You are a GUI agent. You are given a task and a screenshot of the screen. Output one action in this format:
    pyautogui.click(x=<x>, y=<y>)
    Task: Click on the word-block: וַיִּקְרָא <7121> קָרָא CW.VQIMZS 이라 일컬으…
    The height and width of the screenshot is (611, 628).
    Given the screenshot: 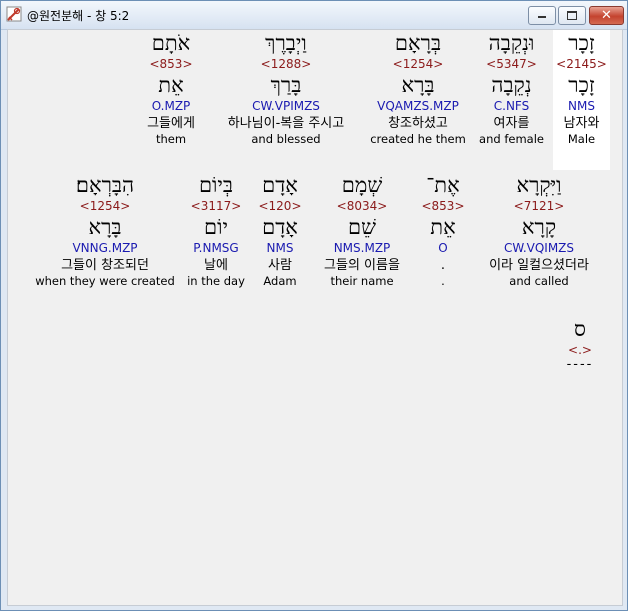 What is the action you would take?
    pyautogui.click(x=539, y=230)
    